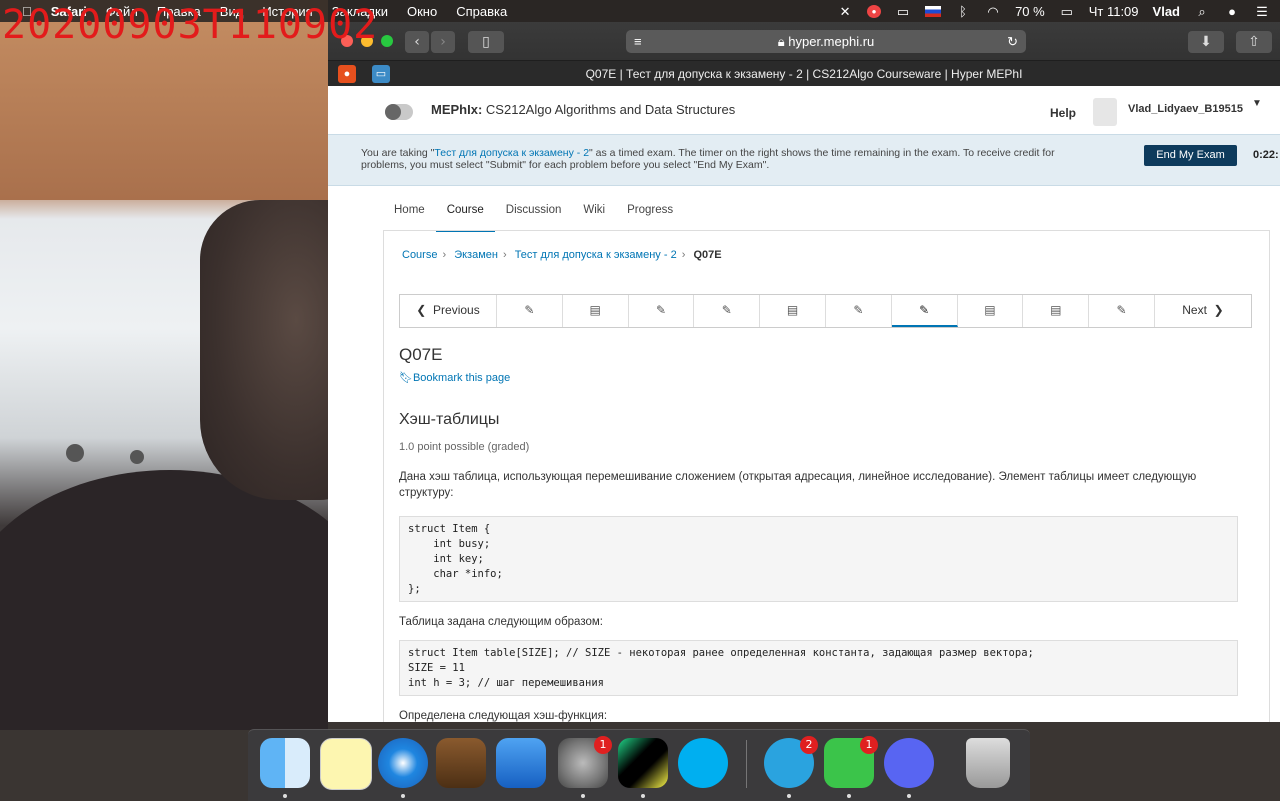 Image resolution: width=1280 pixels, height=801 pixels. What do you see at coordinates (1185, 109) in the screenshot?
I see `username-link: Vlad_Lidyaev_B19515` at bounding box center [1185, 109].